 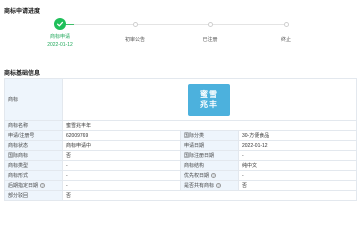 What do you see at coordinates (197, 176) in the screenshot?
I see `field-label-text: 优先权日期` at bounding box center [197, 176].